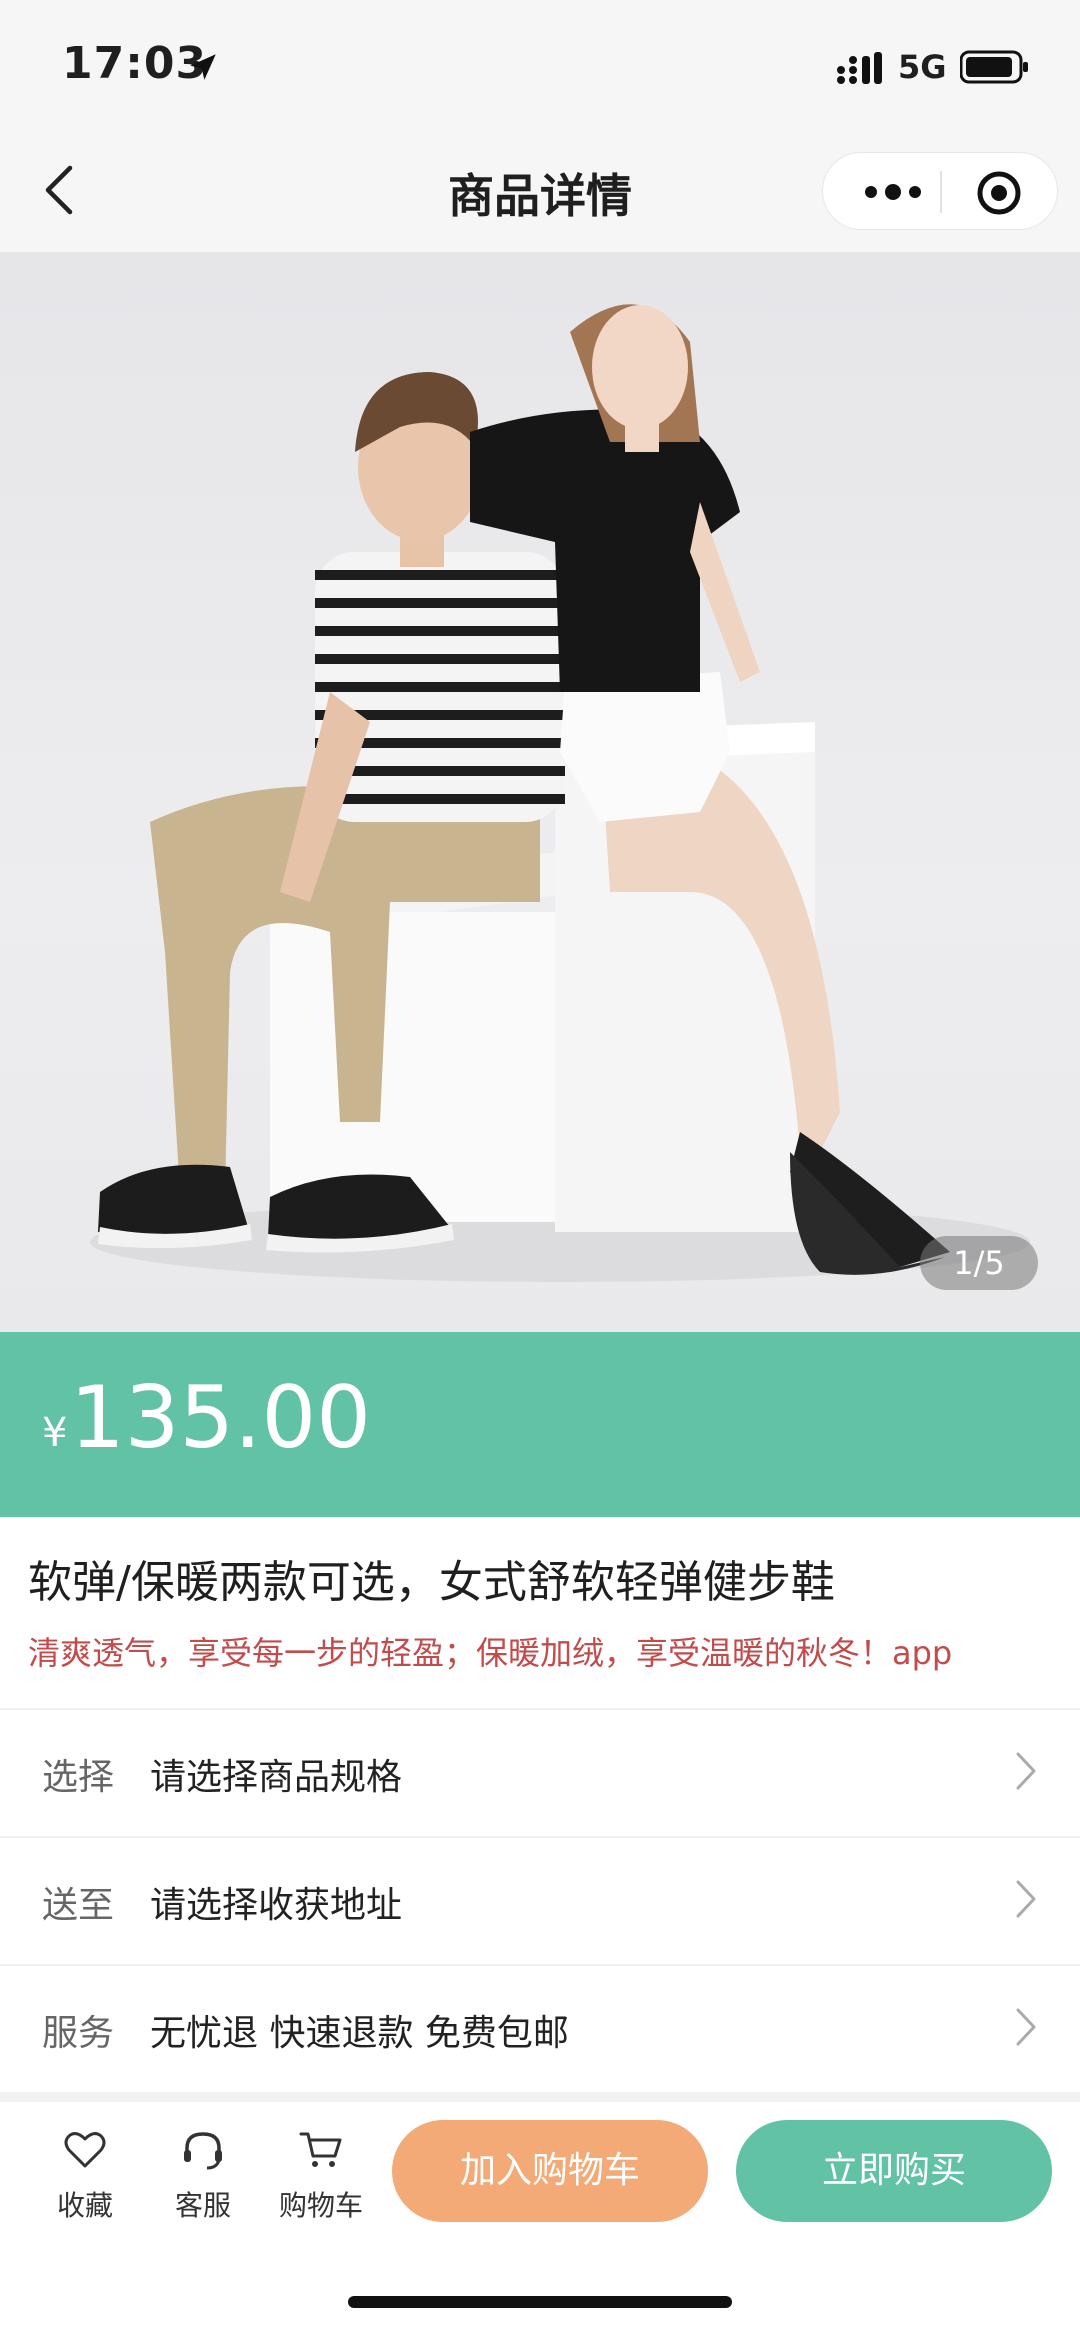 Image resolution: width=1080 pixels, height=2337 pixels. Describe the element at coordinates (893, 192) in the screenshot. I see `more-icon` at that location.